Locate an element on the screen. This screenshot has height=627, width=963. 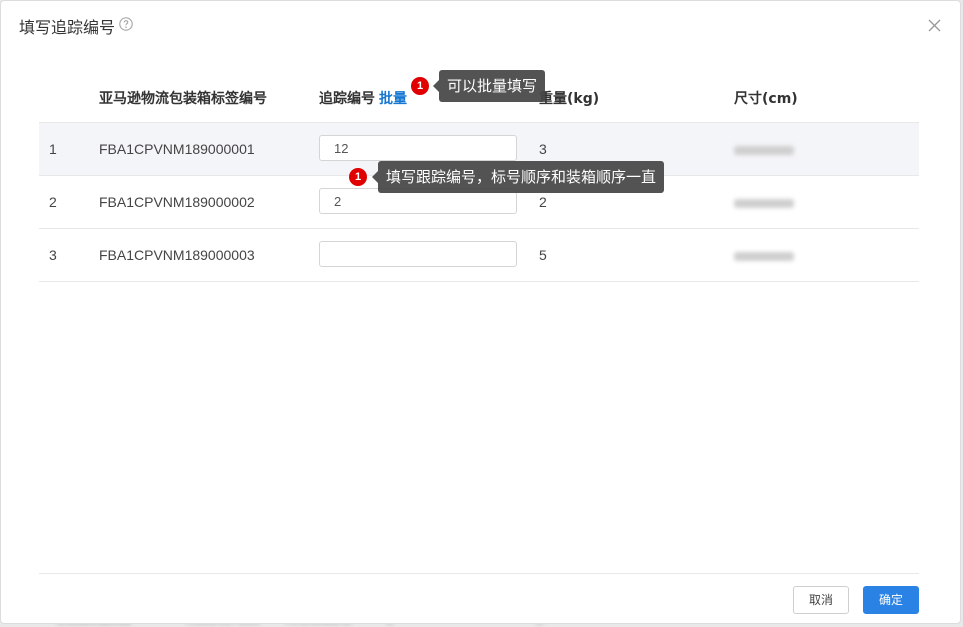
help-icon is located at coordinates (126, 24).